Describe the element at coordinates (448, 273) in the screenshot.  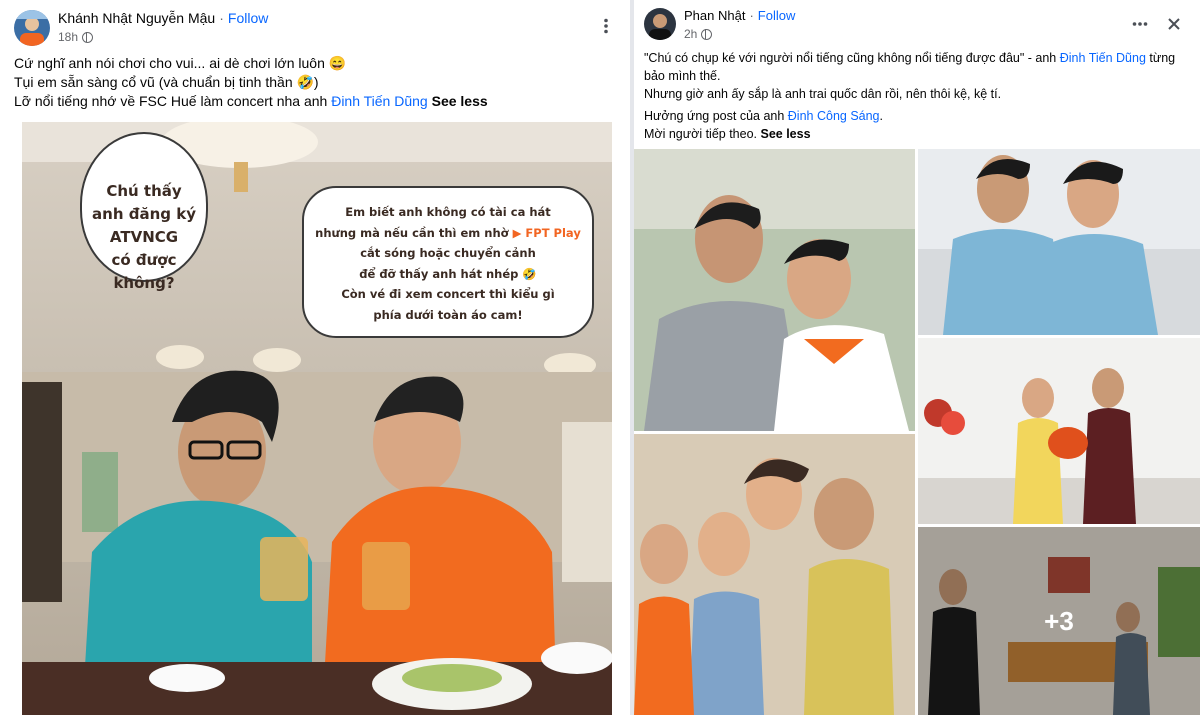
I see `bubble-line: để đỡ thấy anh hát nhép 🤣` at that location.